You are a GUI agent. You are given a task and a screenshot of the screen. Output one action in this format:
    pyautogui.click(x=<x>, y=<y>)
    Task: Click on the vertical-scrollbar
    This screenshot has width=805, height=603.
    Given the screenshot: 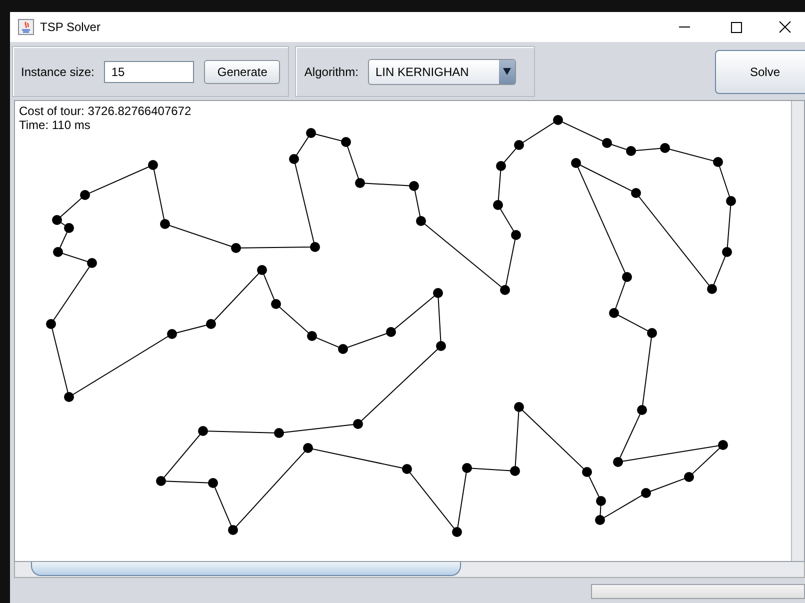 What is the action you would take?
    pyautogui.click(x=797, y=331)
    